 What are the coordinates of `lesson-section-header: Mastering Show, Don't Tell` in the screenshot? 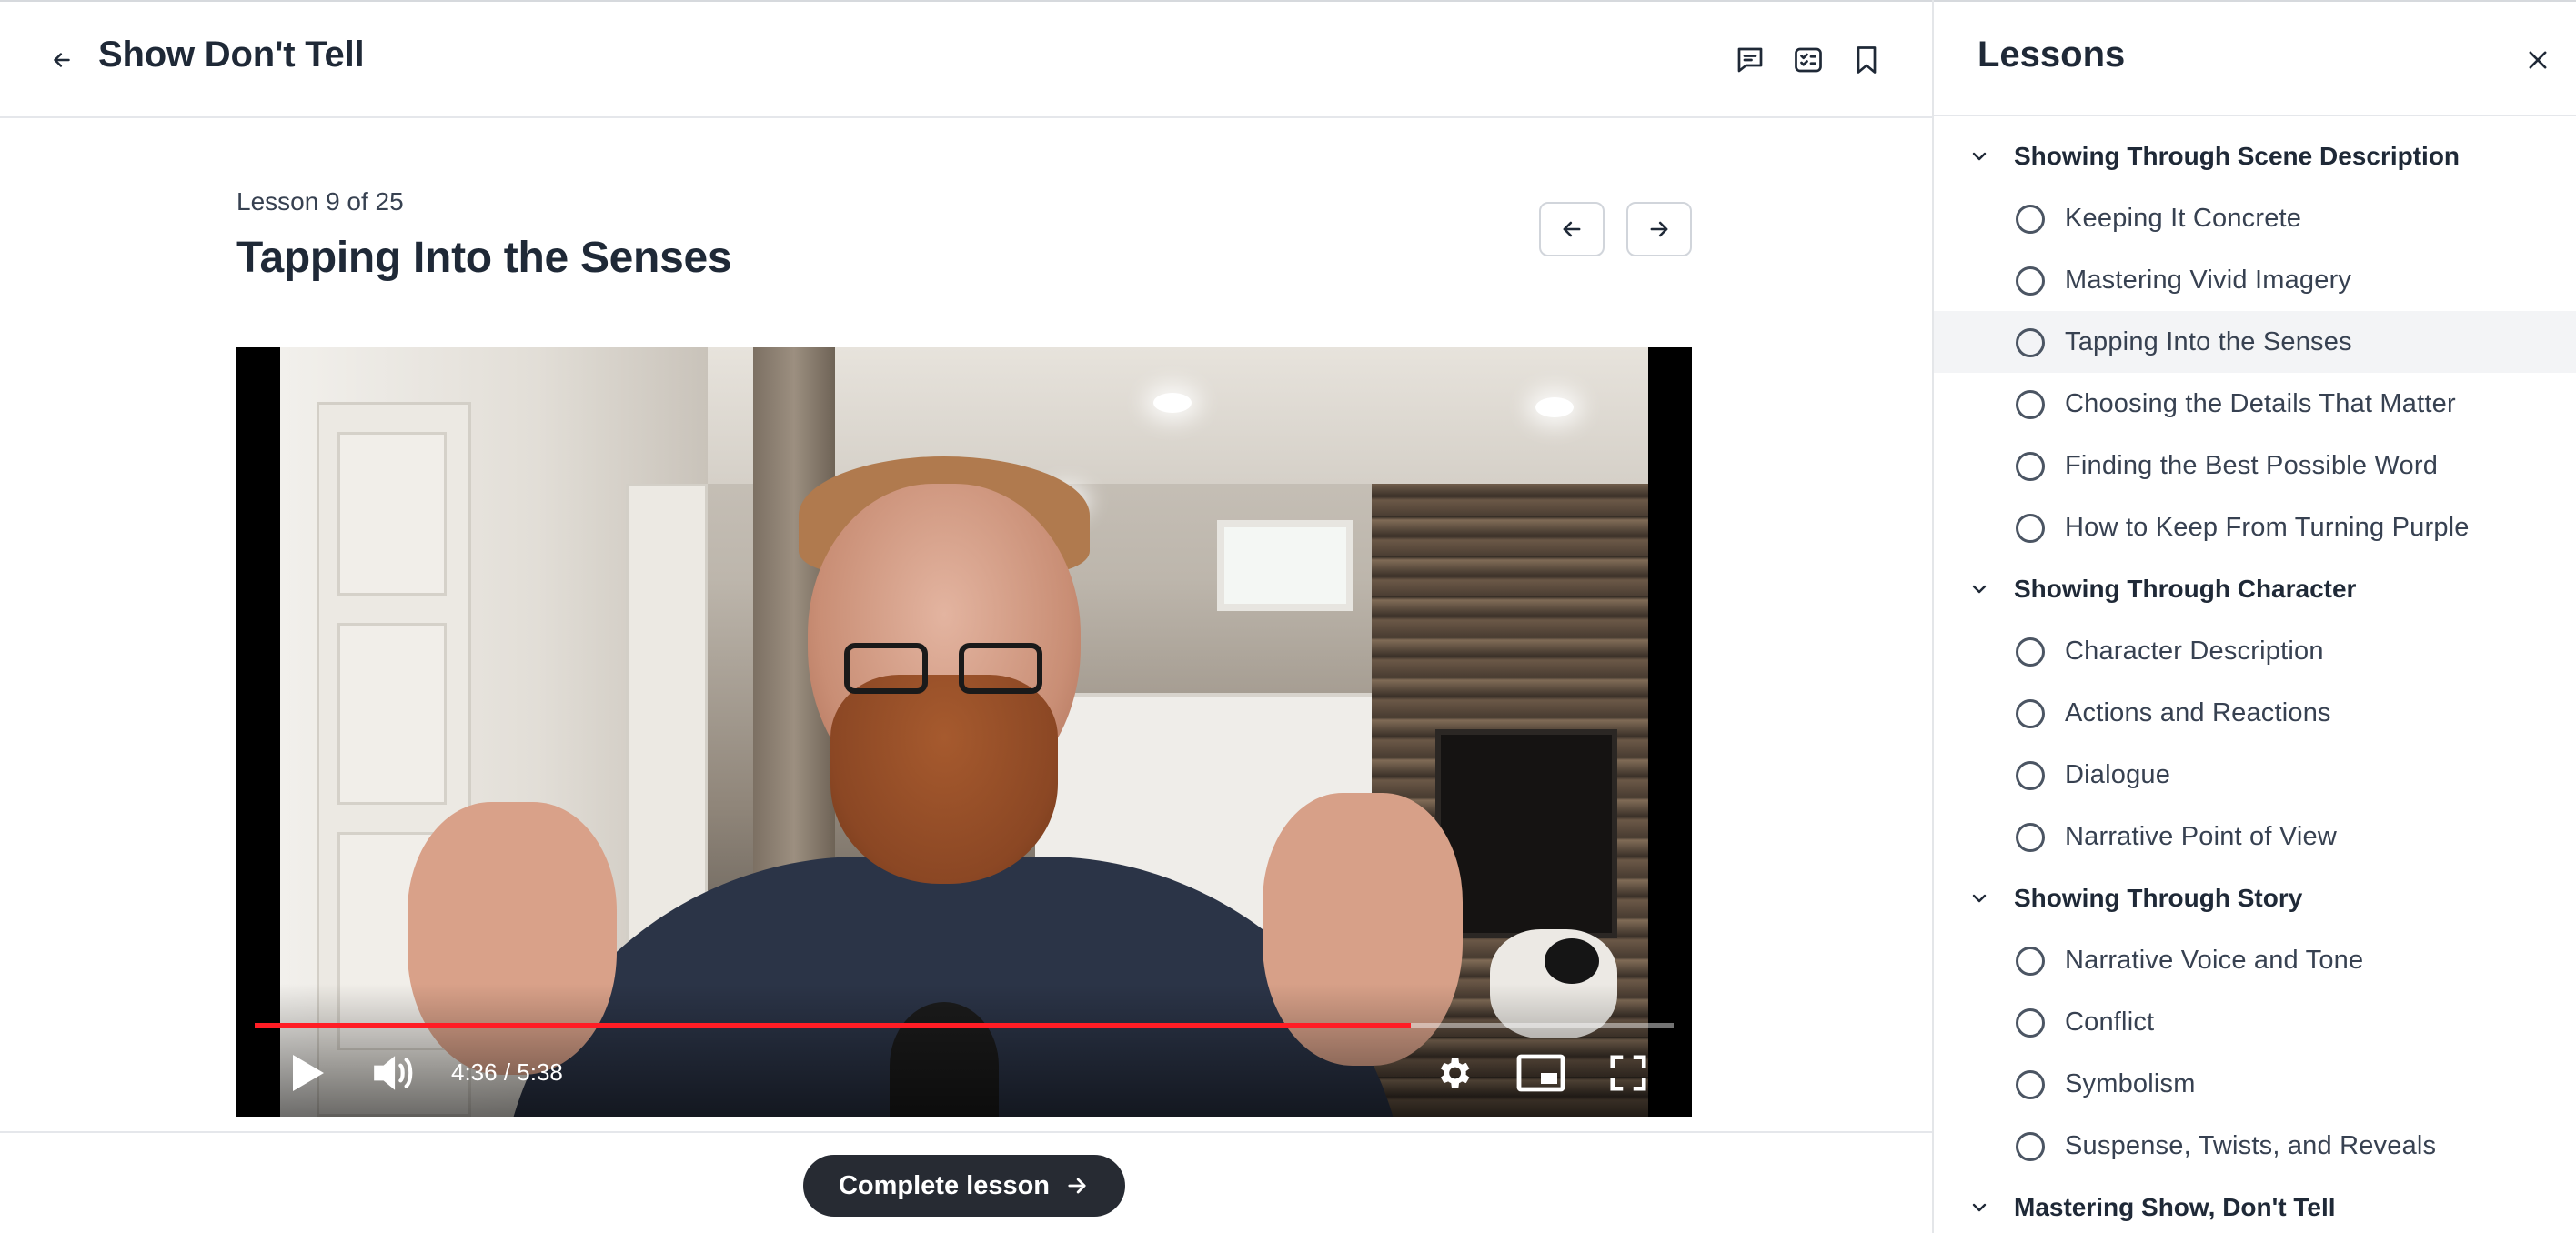 It's located at (2255, 1205).